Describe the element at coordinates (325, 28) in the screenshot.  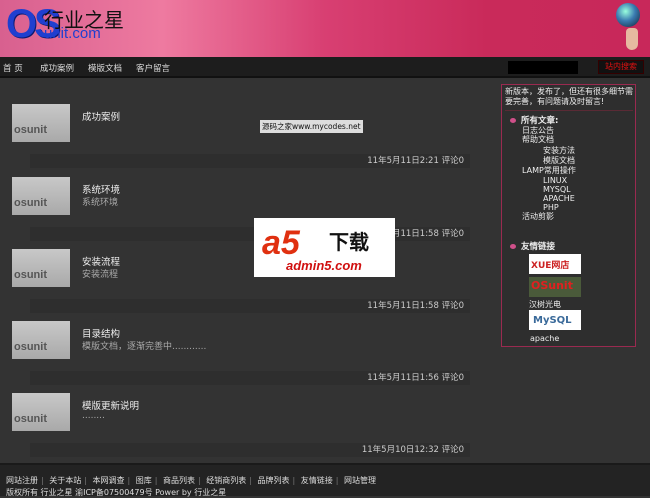
I see `header-banner: OS 行业之星 unit.com` at that location.